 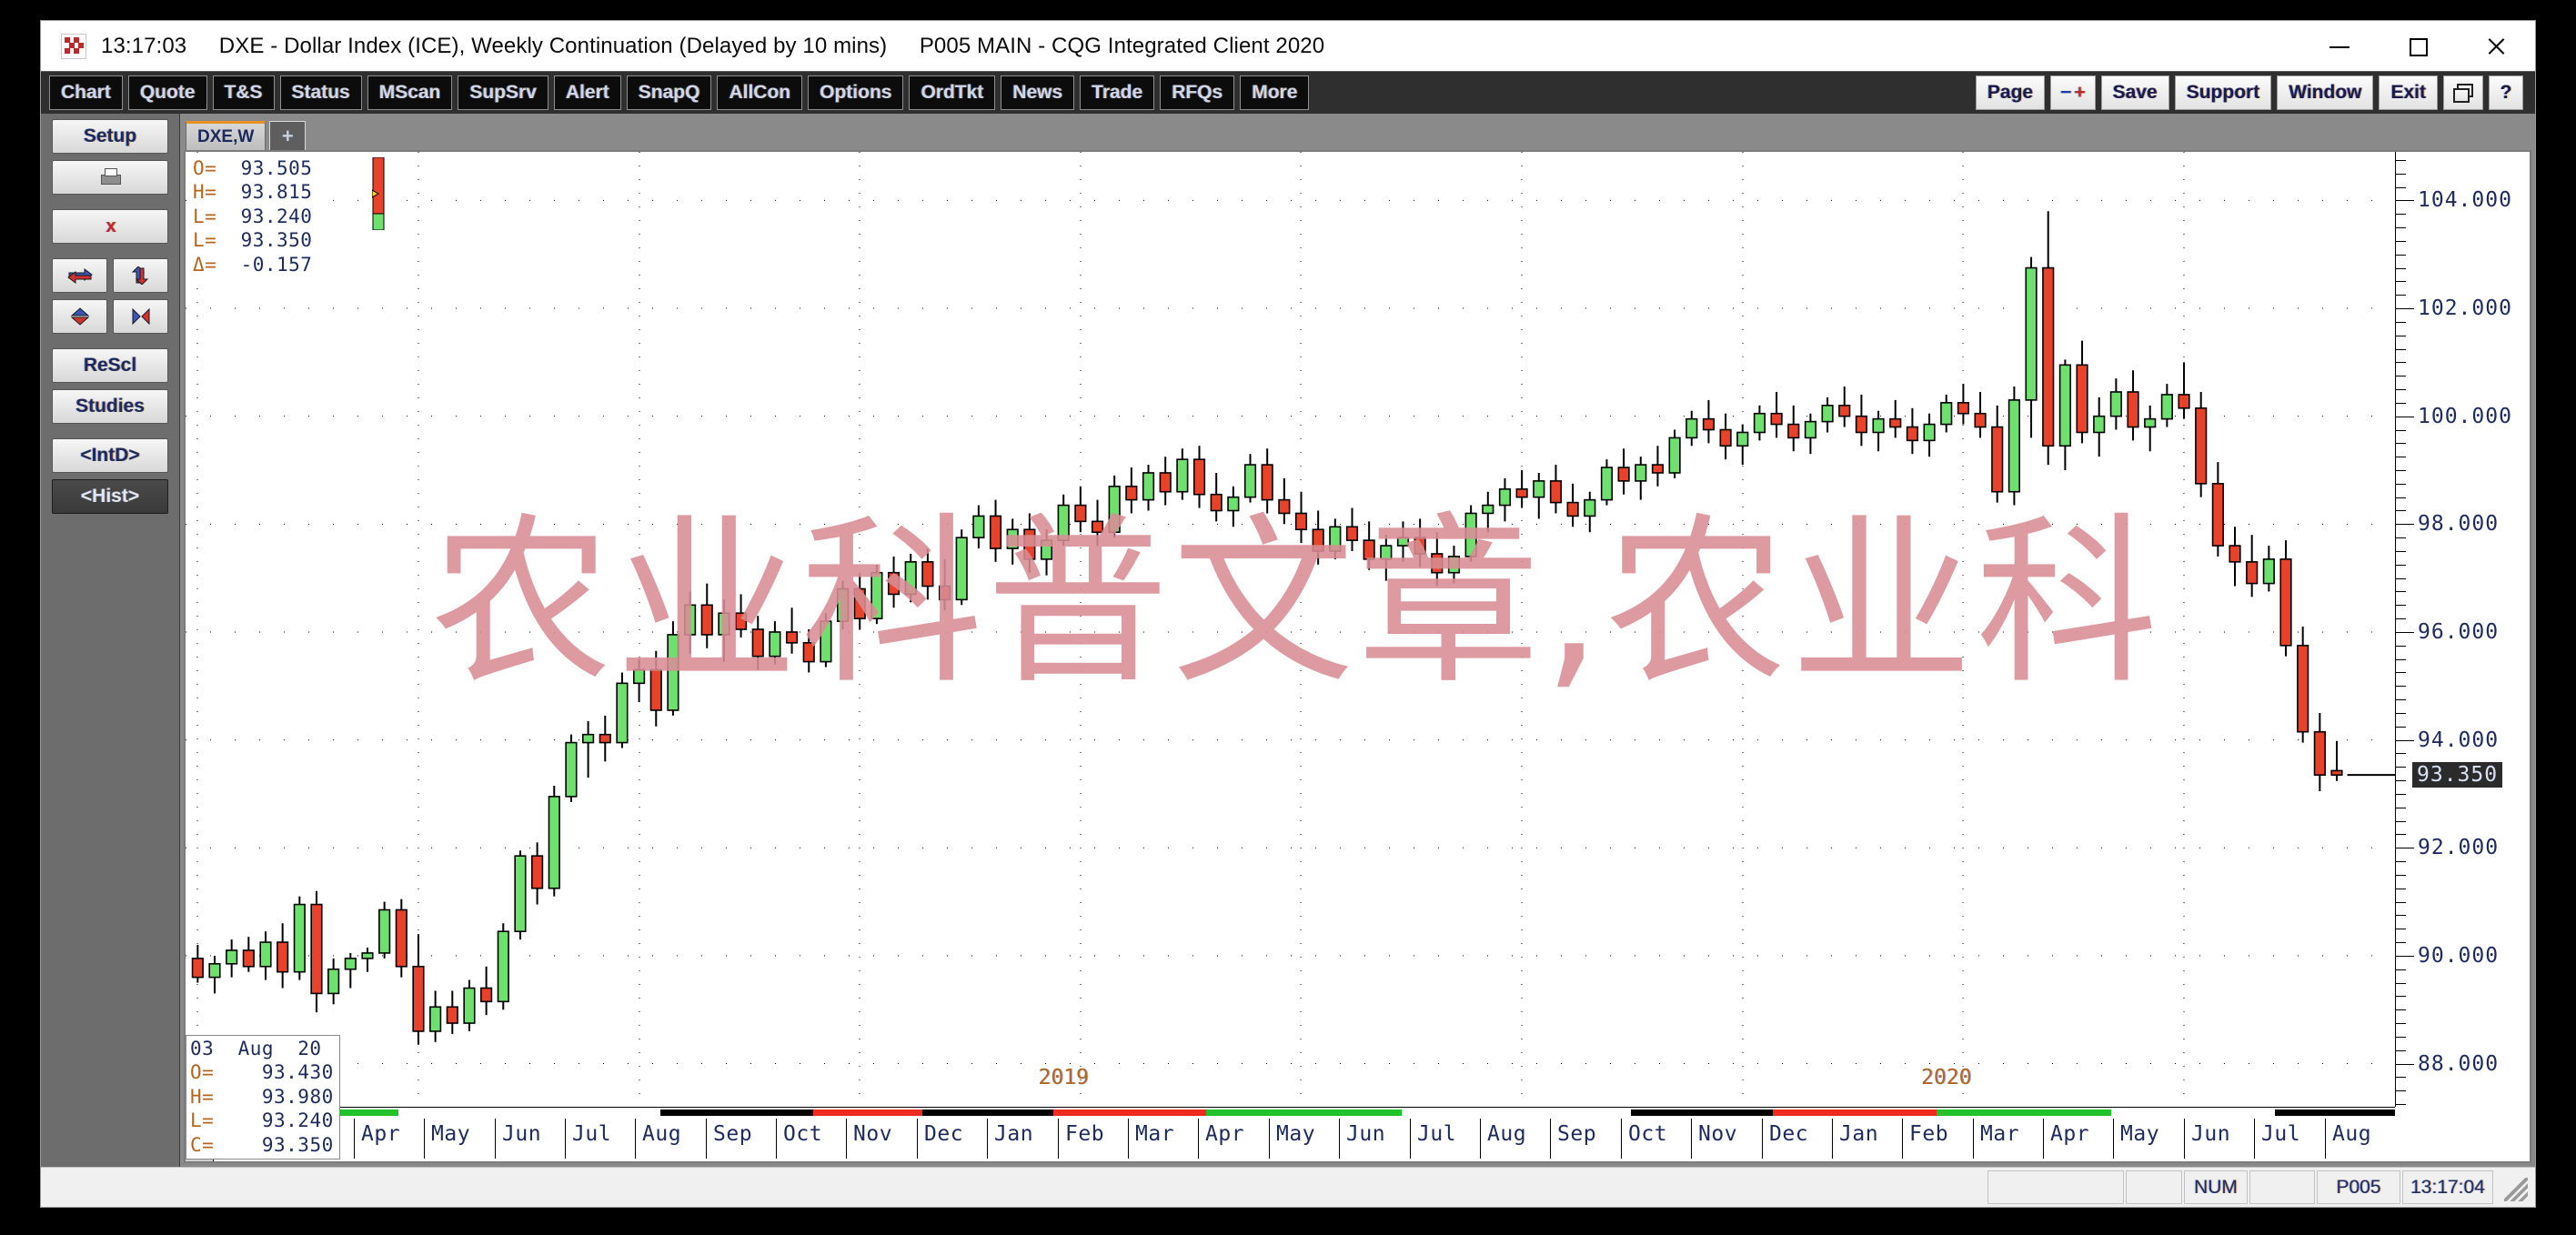 What do you see at coordinates (110, 136) in the screenshot?
I see `setup-button: Setup` at bounding box center [110, 136].